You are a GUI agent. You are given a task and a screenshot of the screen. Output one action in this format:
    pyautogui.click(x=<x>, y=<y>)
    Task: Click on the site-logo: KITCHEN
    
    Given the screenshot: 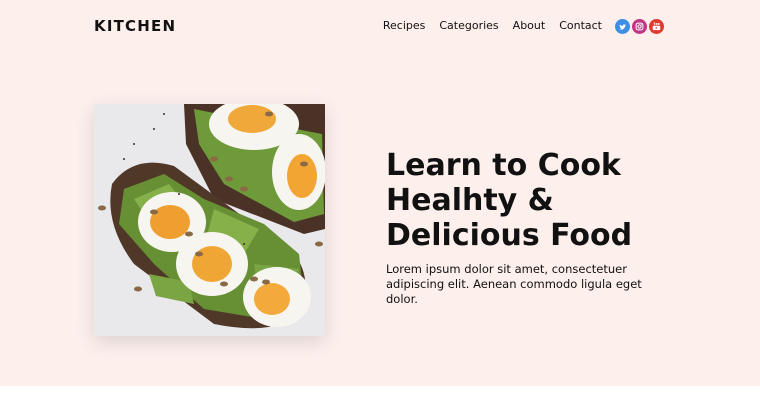 What is the action you would take?
    pyautogui.click(x=135, y=26)
    